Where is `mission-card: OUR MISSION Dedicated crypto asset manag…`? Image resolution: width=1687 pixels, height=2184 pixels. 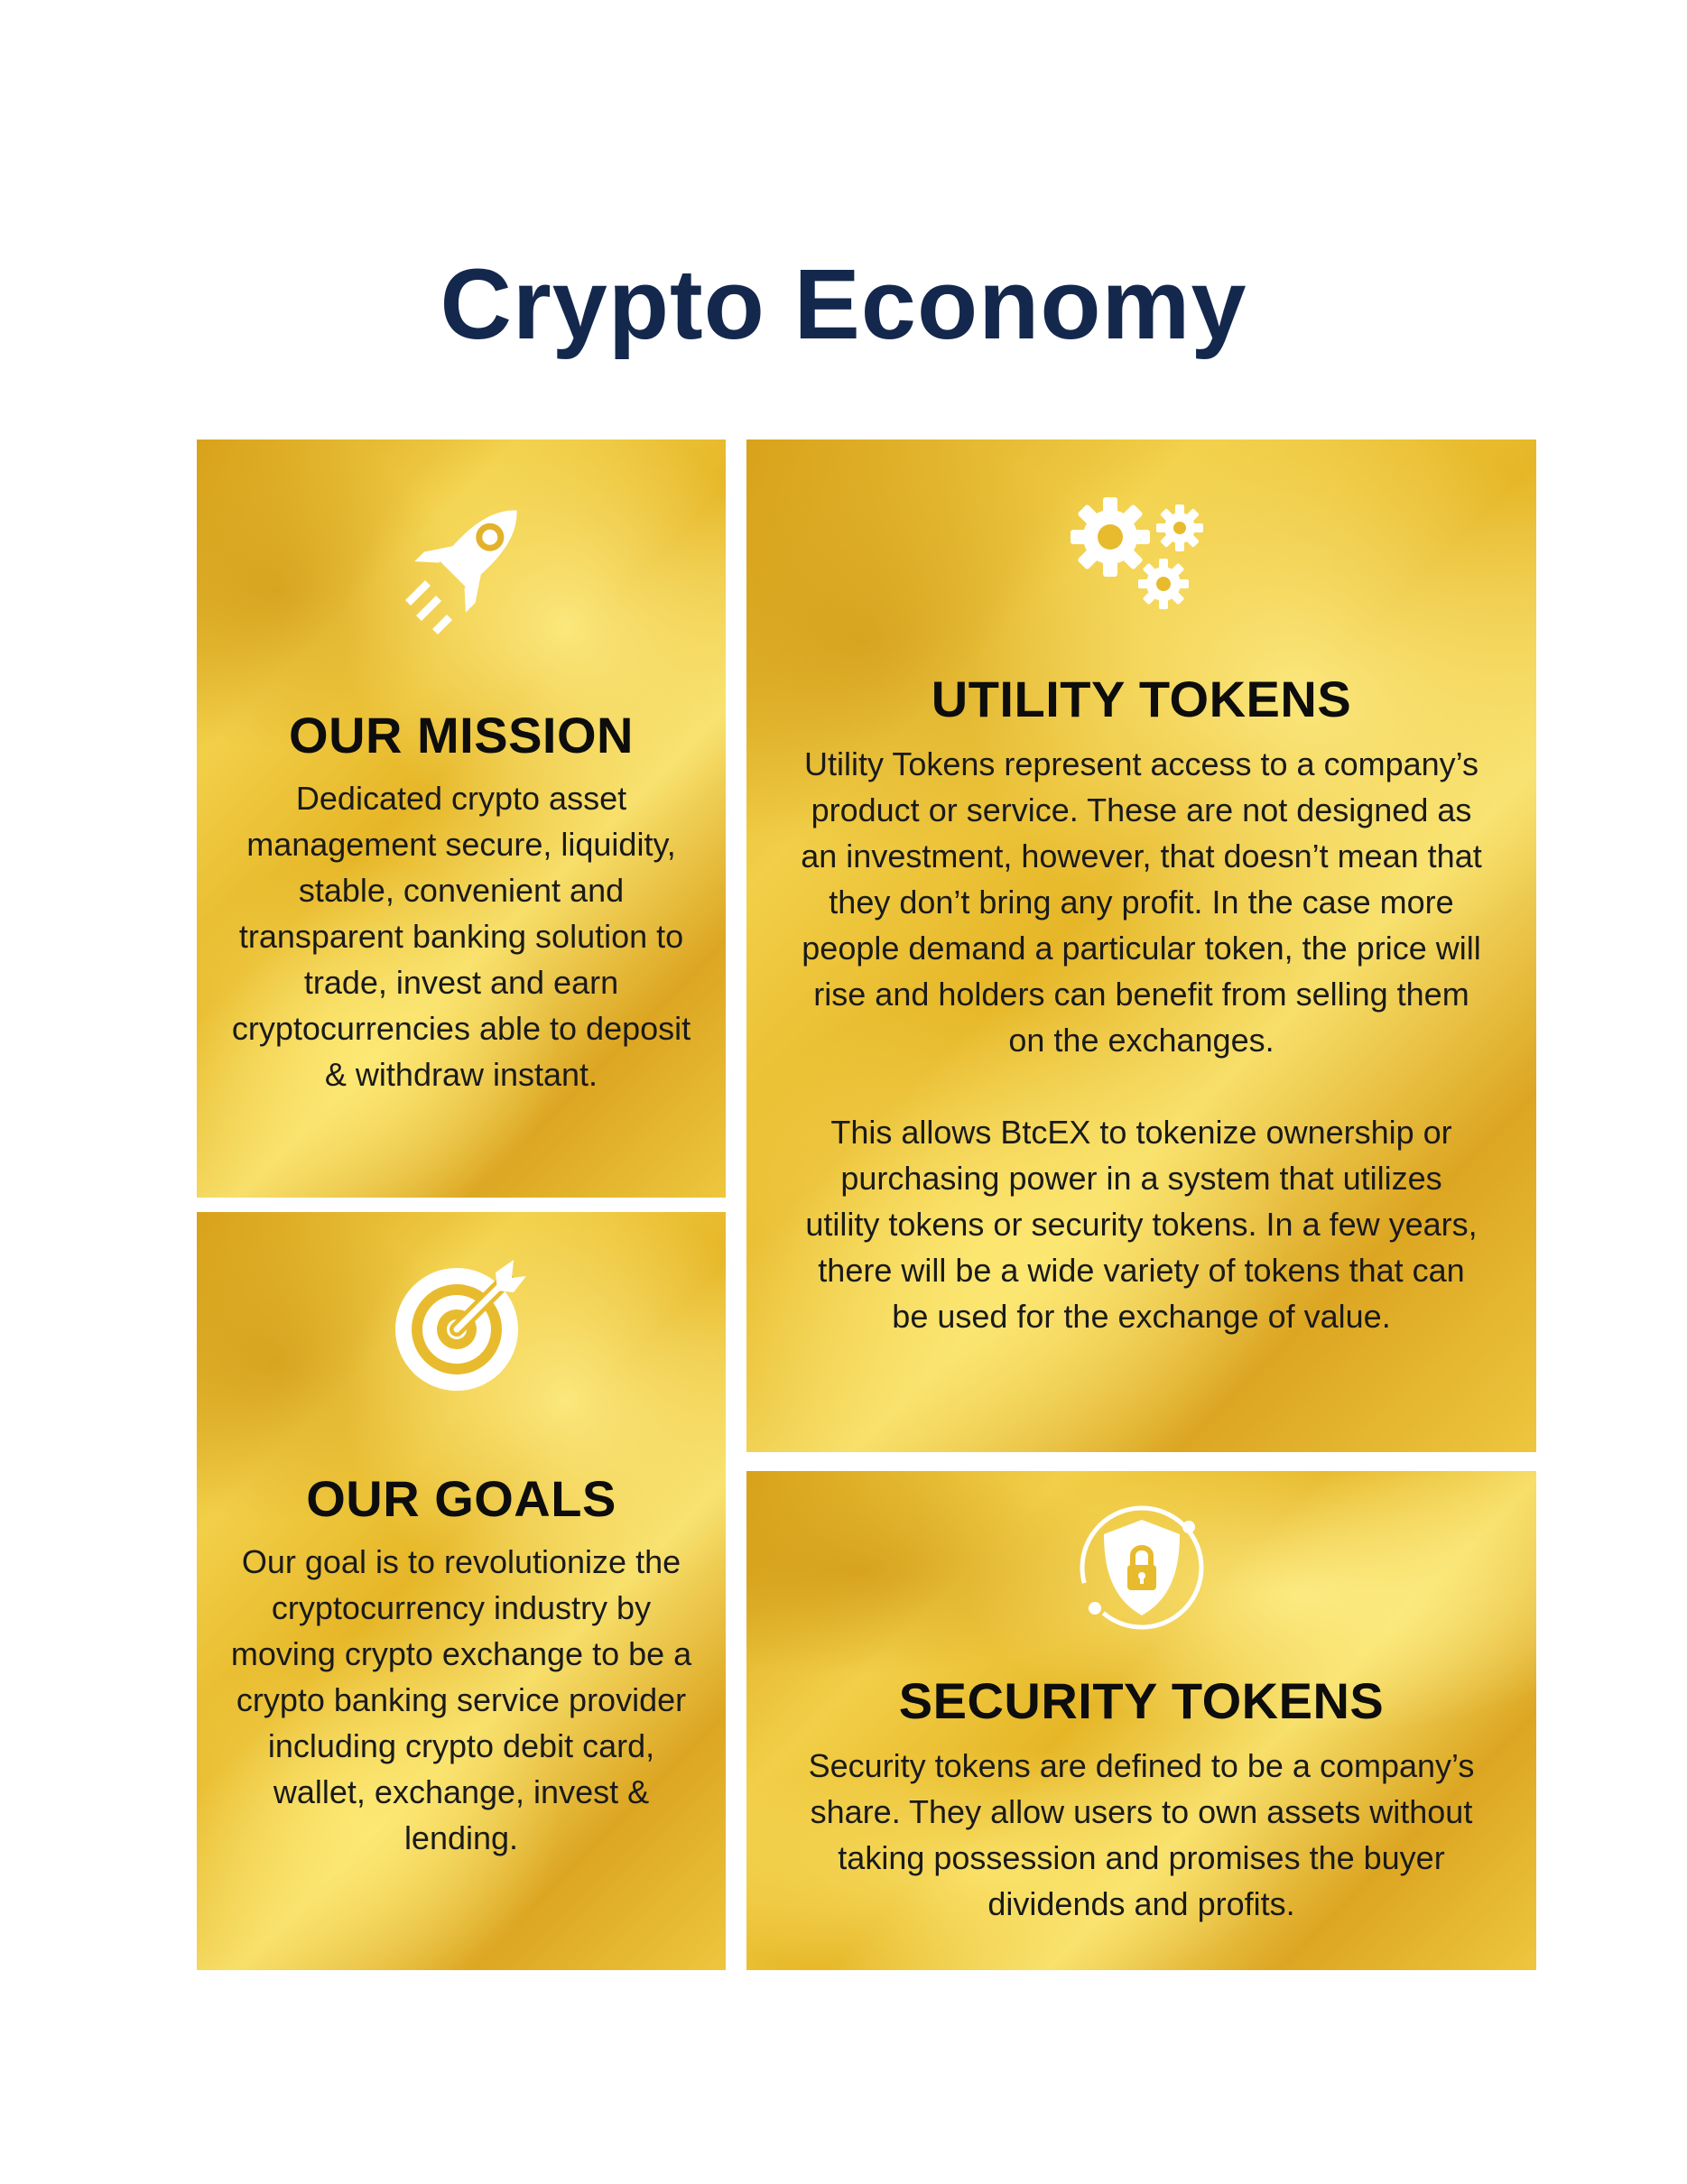
mission-card: OUR MISSION Dedicated crypto asset manag… is located at coordinates (462, 819).